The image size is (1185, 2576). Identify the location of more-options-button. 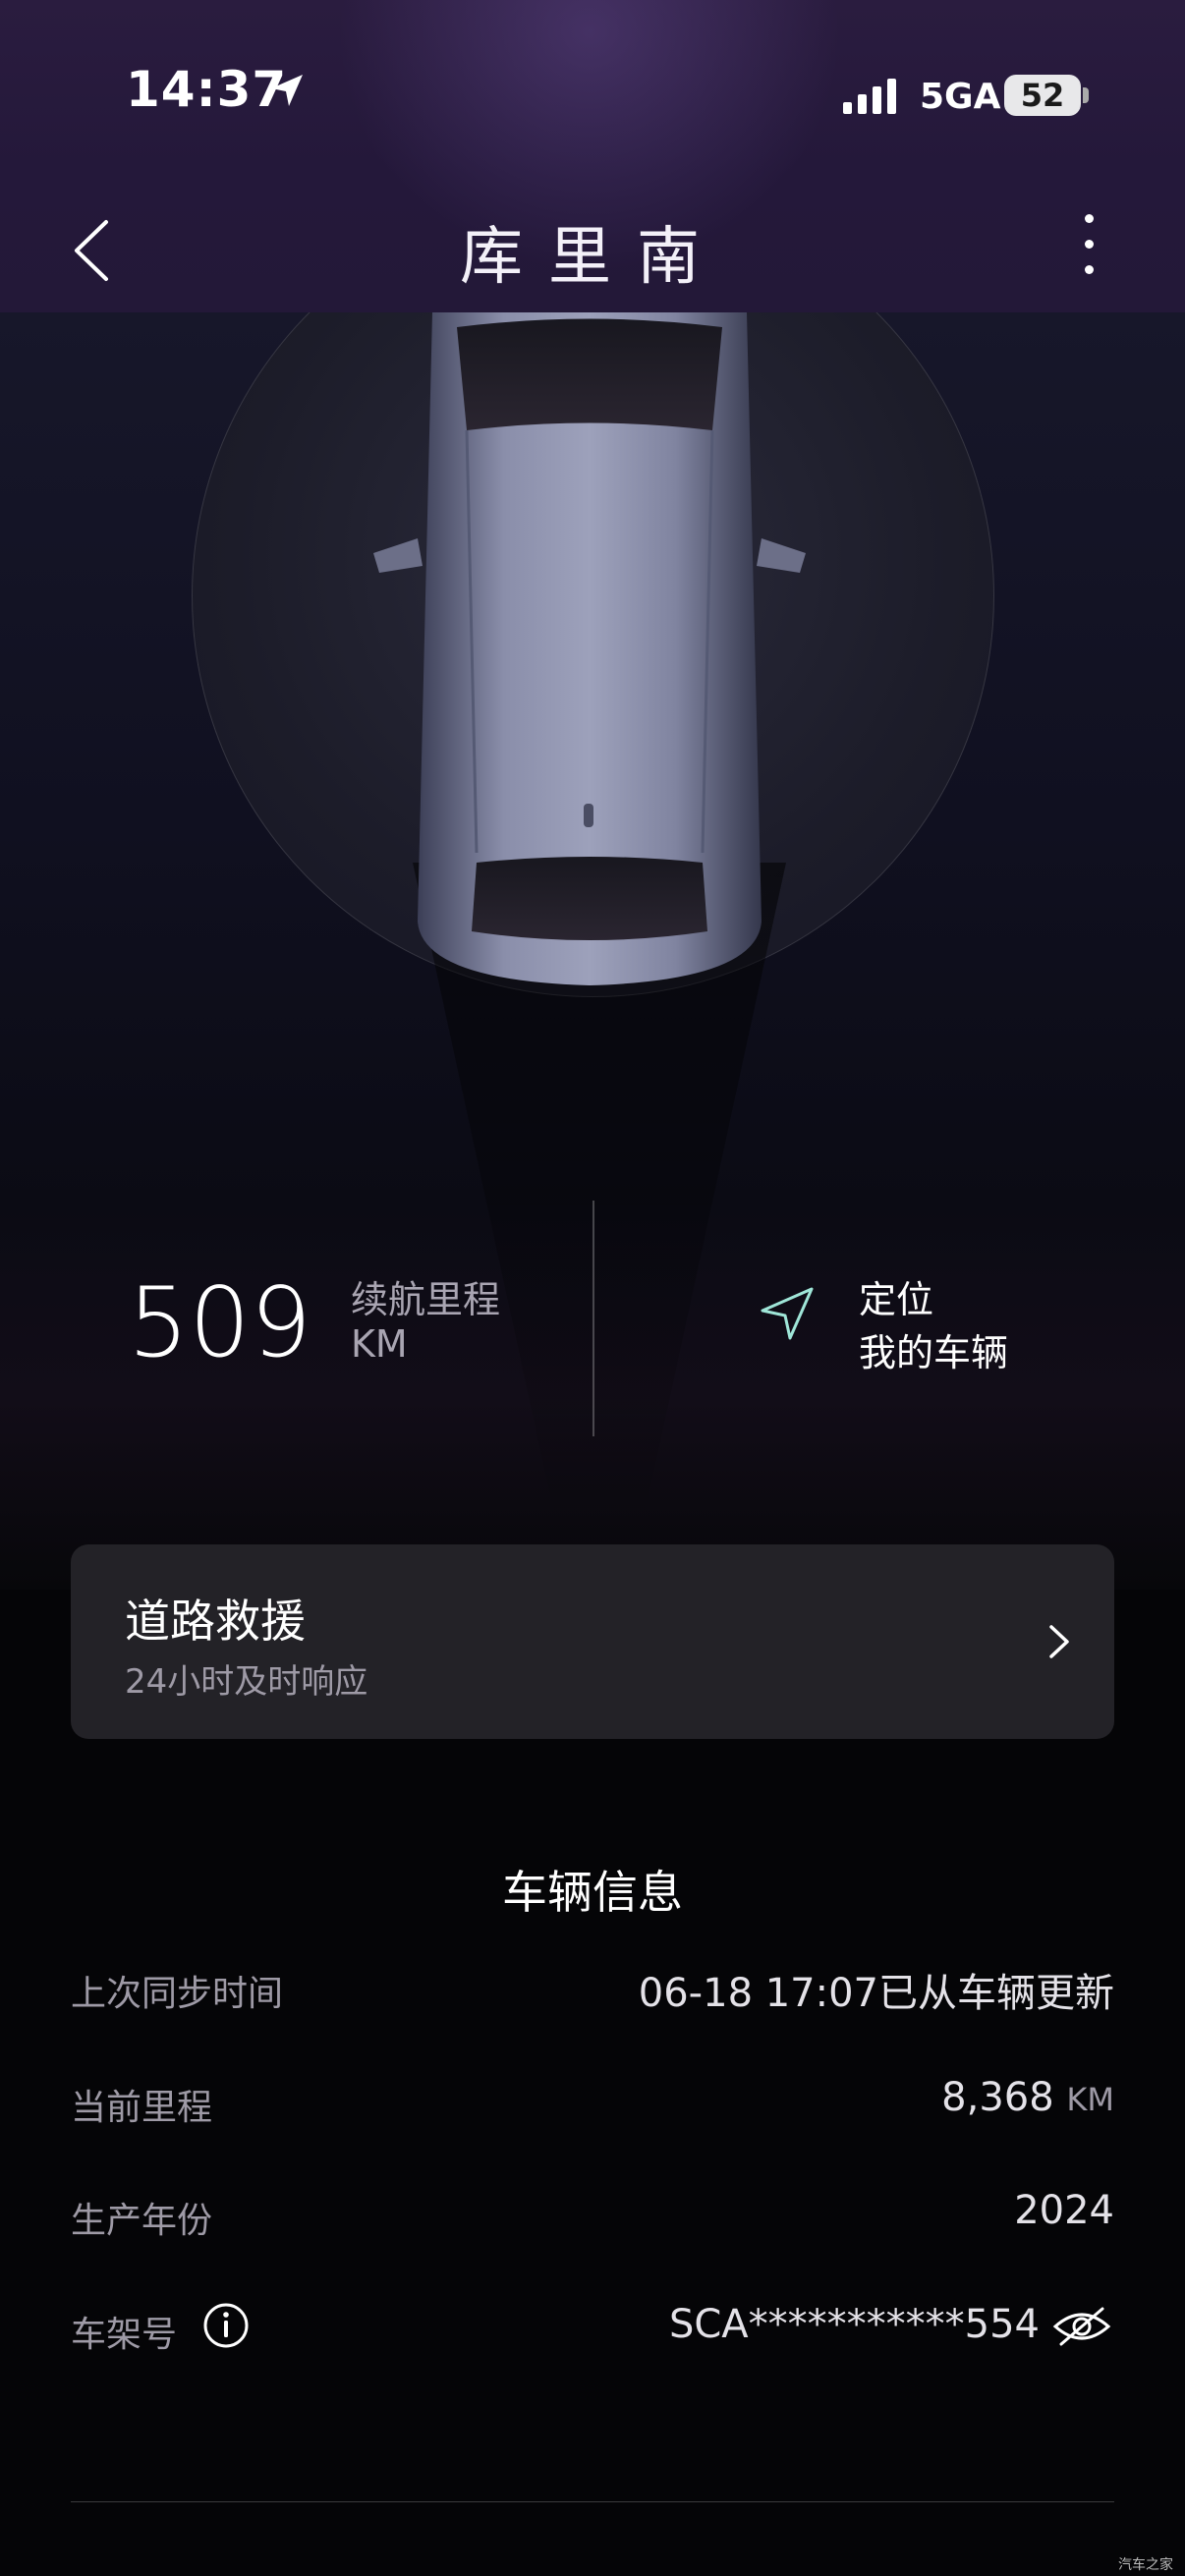
(1088, 249).